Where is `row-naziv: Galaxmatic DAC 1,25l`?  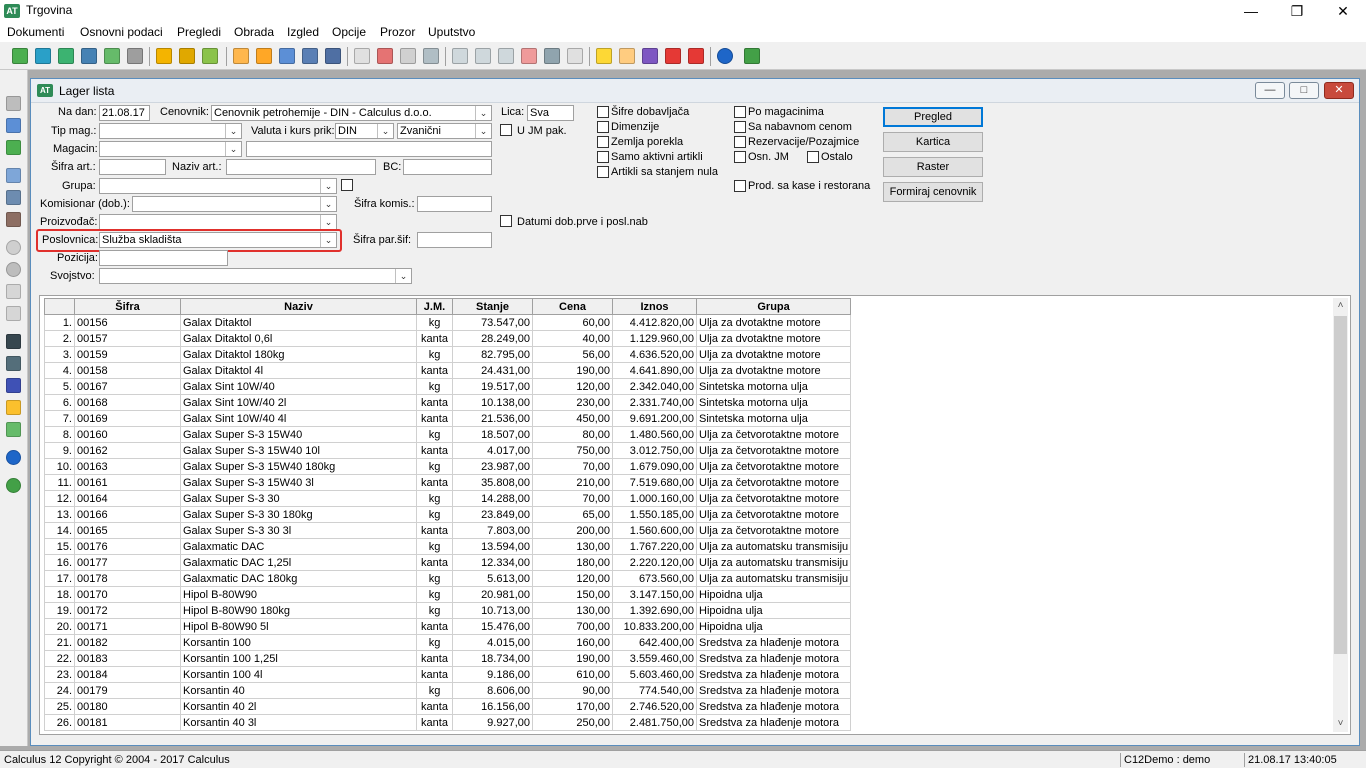
row-naziv: Galaxmatic DAC 1,25l is located at coordinates (298, 562).